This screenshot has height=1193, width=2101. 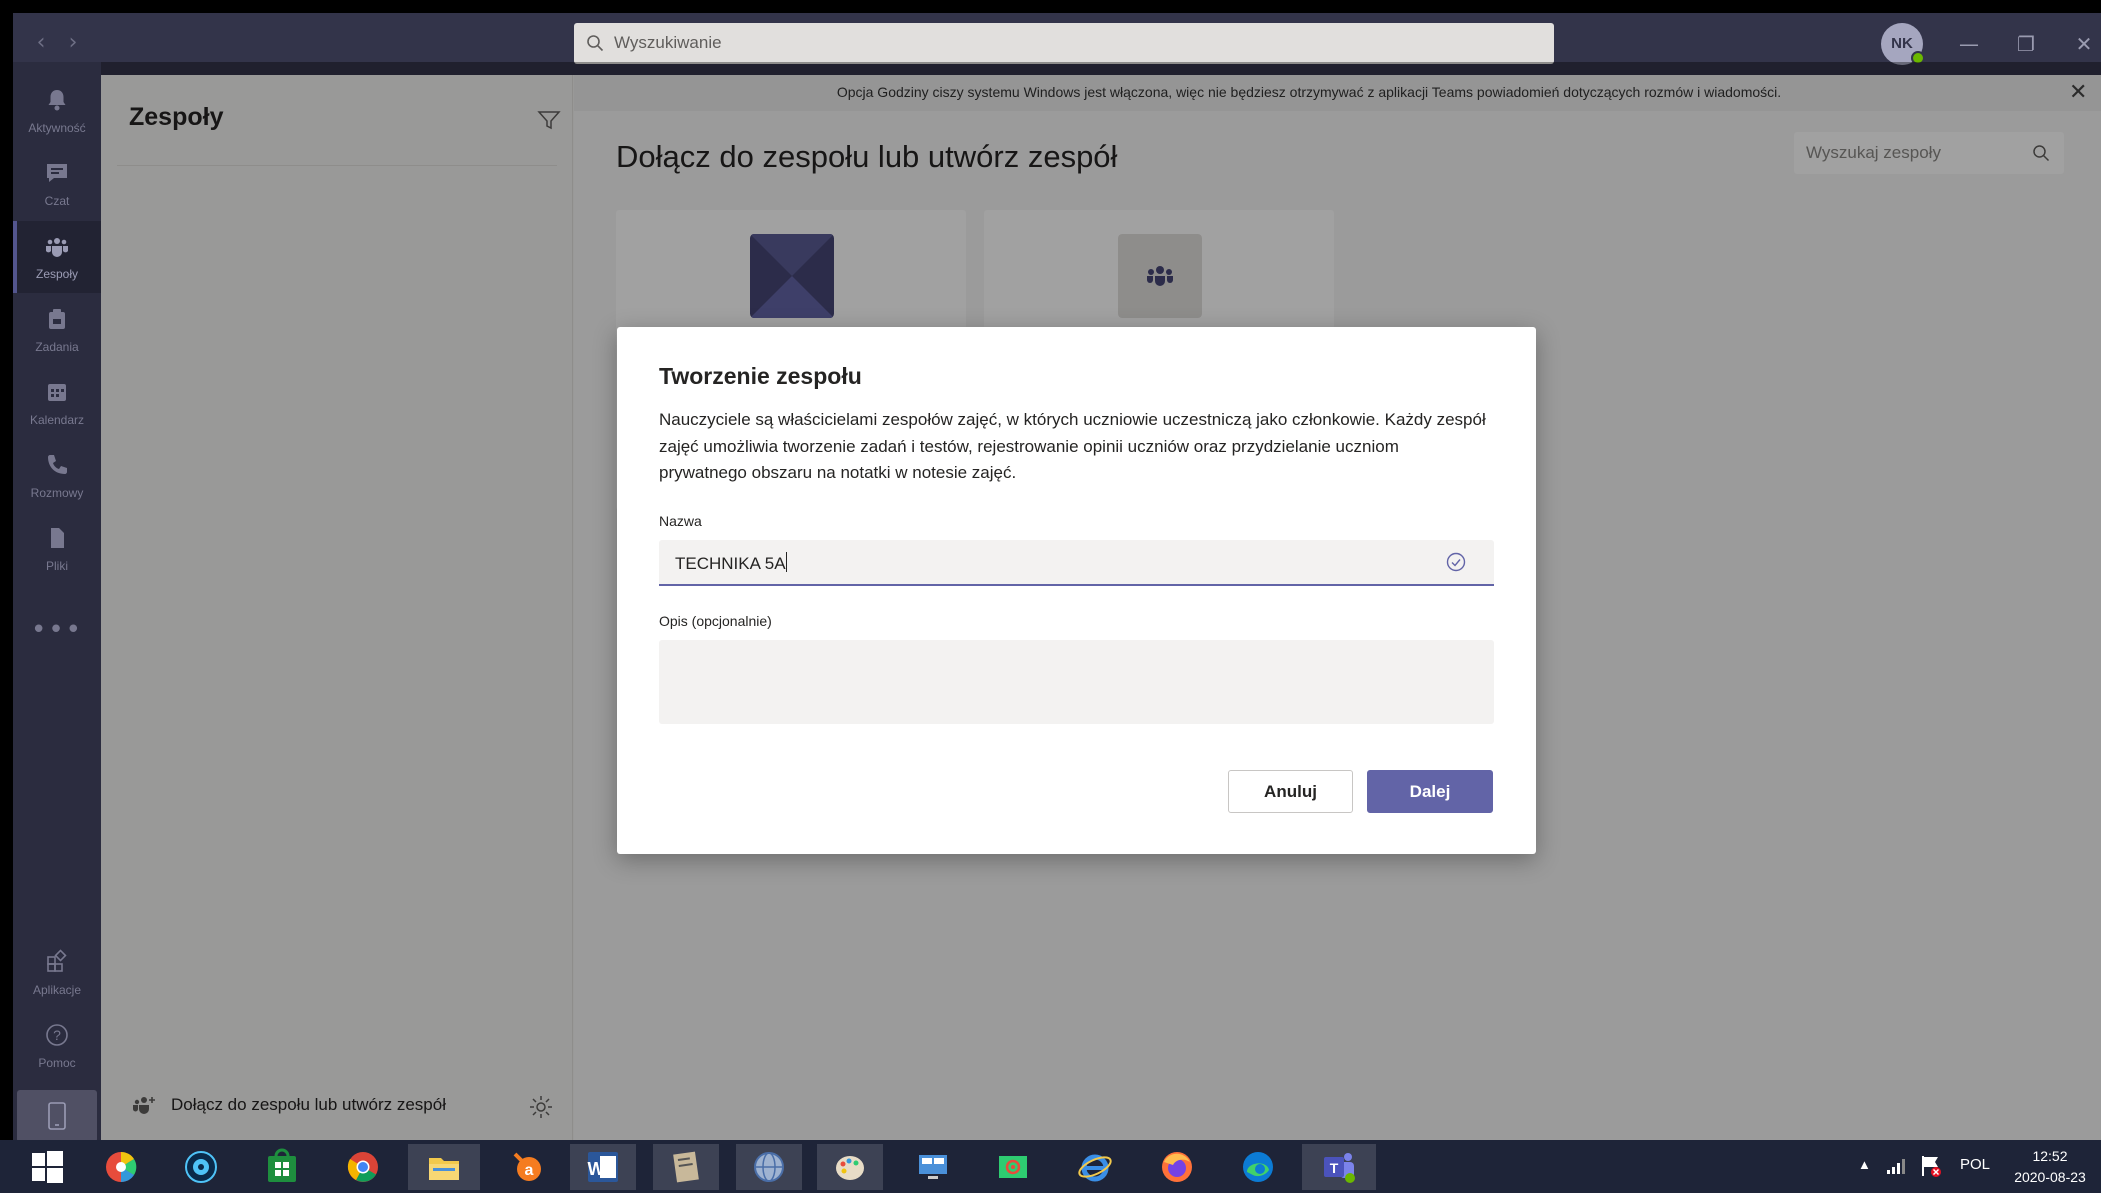 I want to click on media-player-icon, so click(x=201, y=1167).